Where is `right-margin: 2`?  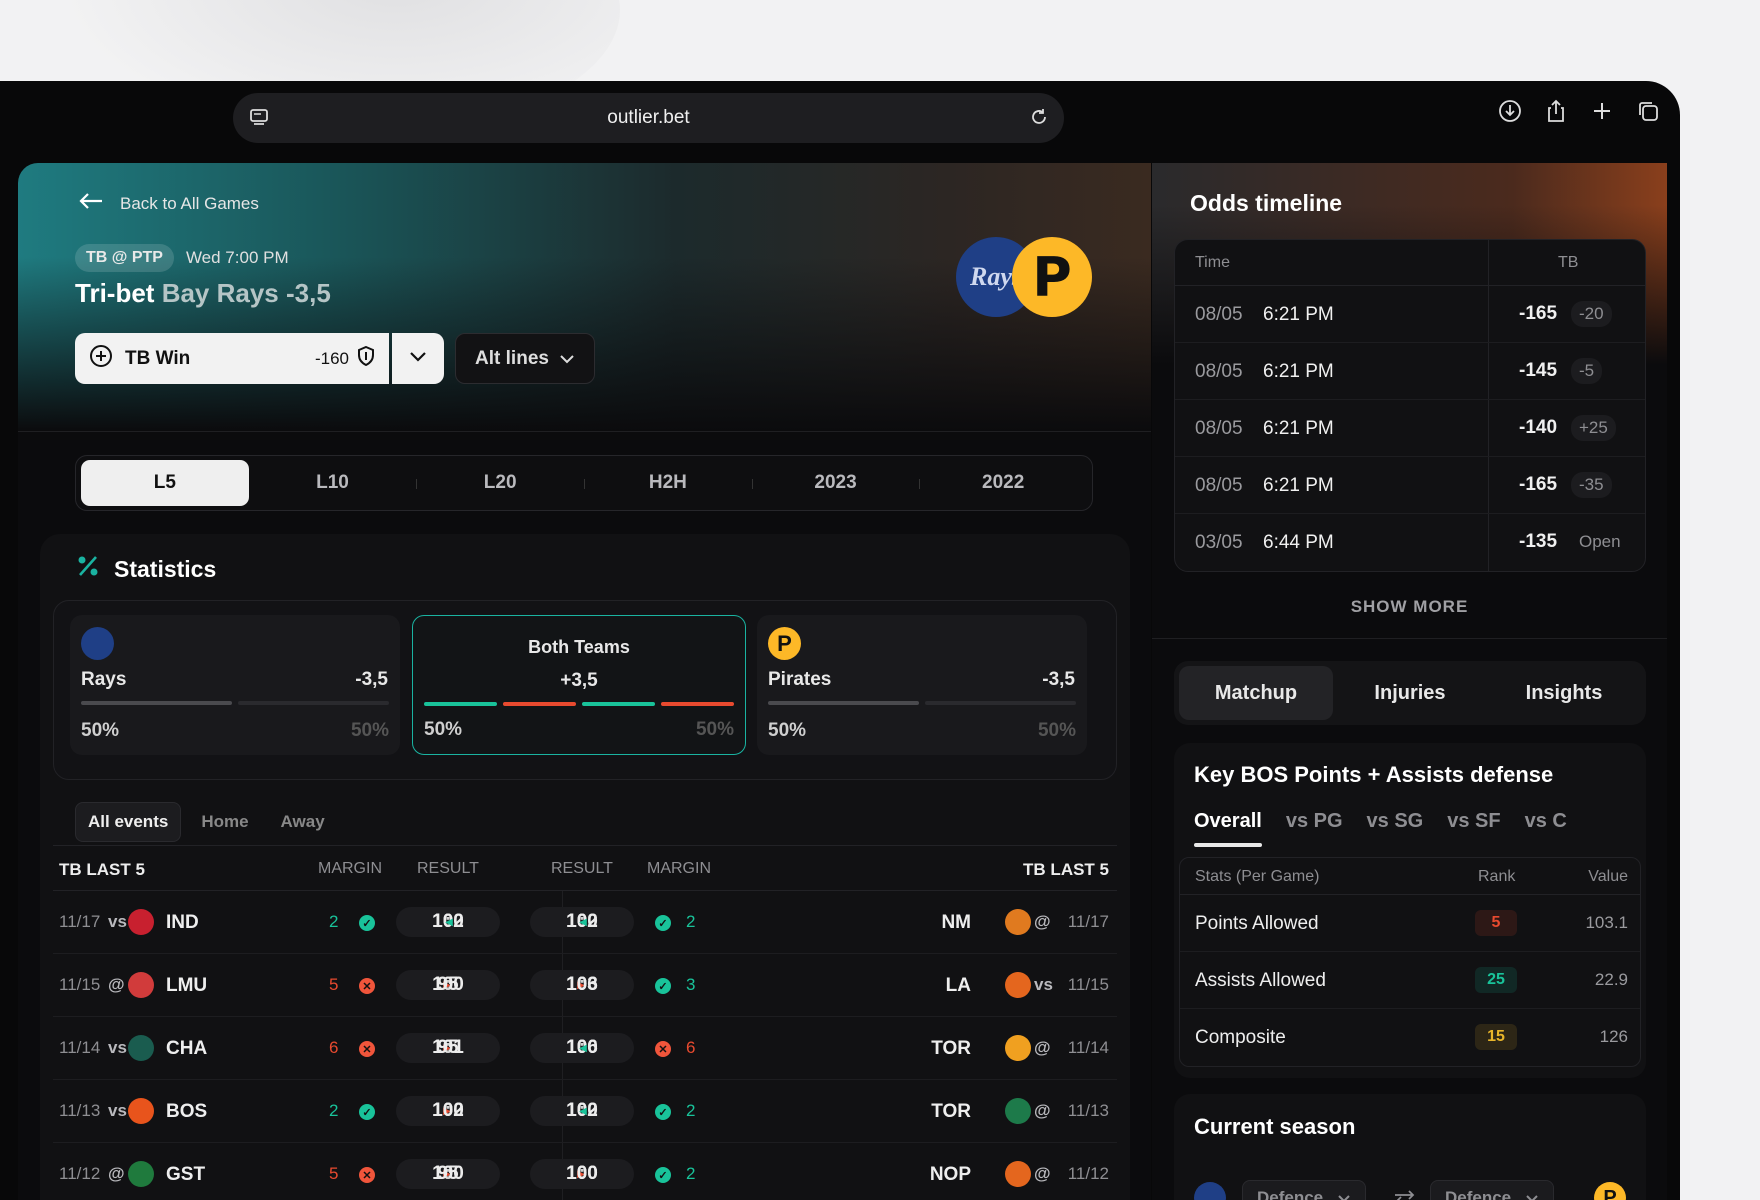 right-margin: 2 is located at coordinates (691, 921).